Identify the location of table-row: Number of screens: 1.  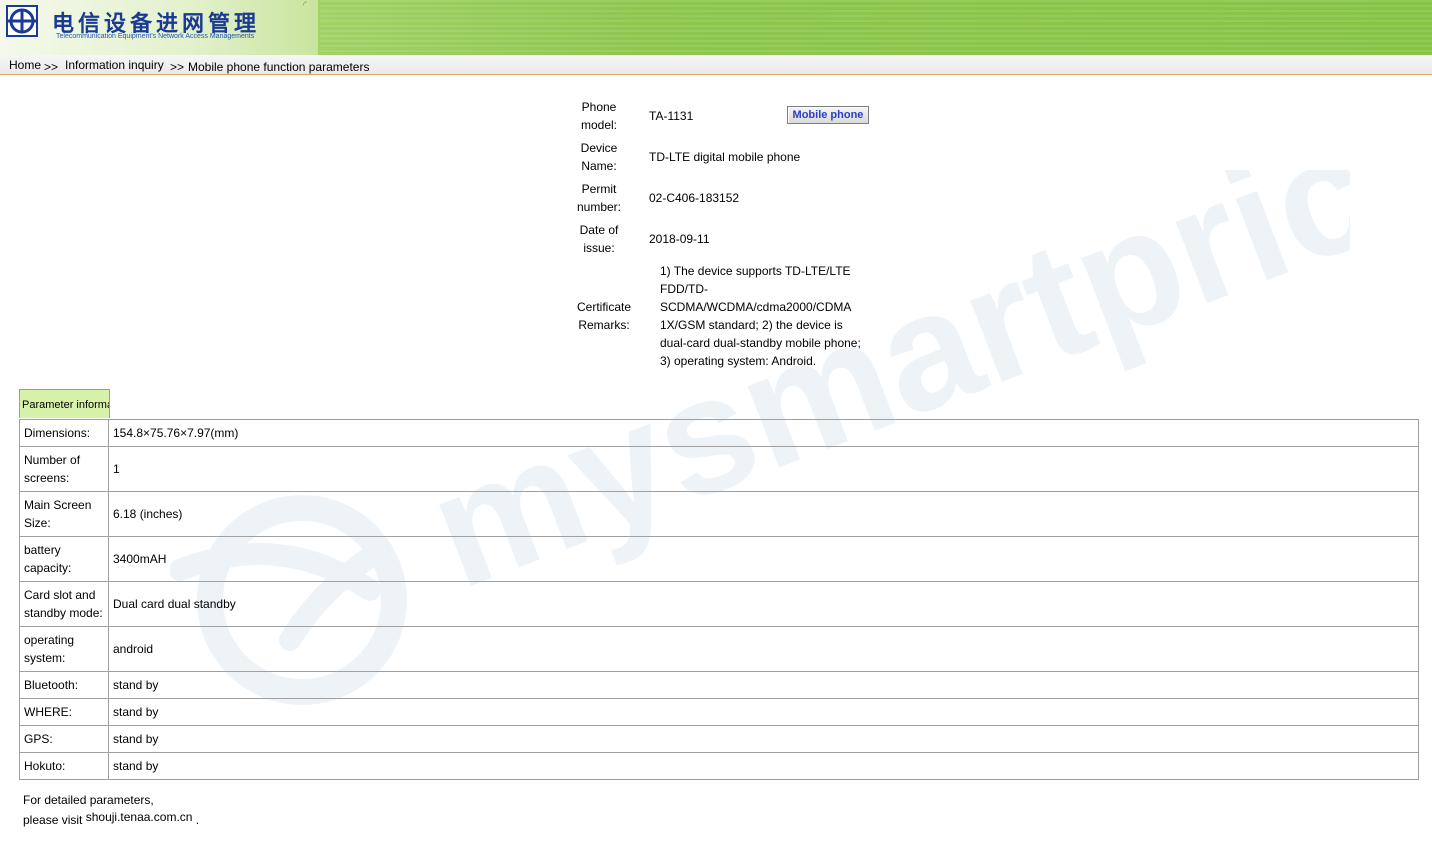
(719, 469).